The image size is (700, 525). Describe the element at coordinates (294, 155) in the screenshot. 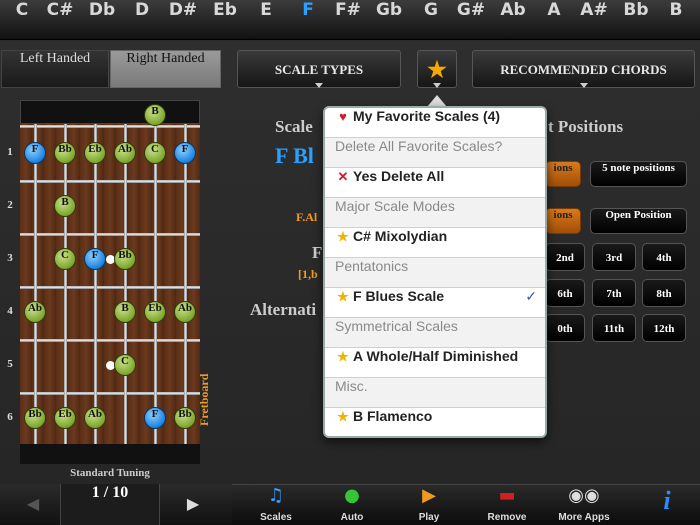

I see `scale-name: F Bl` at that location.